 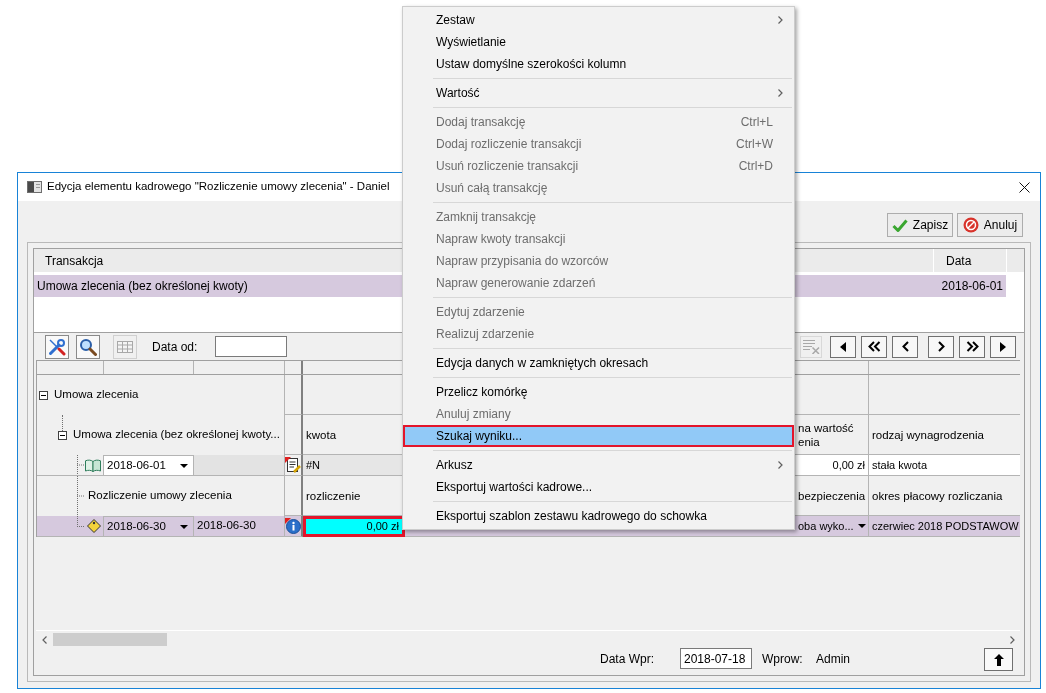 What do you see at coordinates (218, 187) in the screenshot?
I see `window-title: Edycja elementu kadrowego "Rozliczenie umowy zlecenia" - Daniel` at bounding box center [218, 187].